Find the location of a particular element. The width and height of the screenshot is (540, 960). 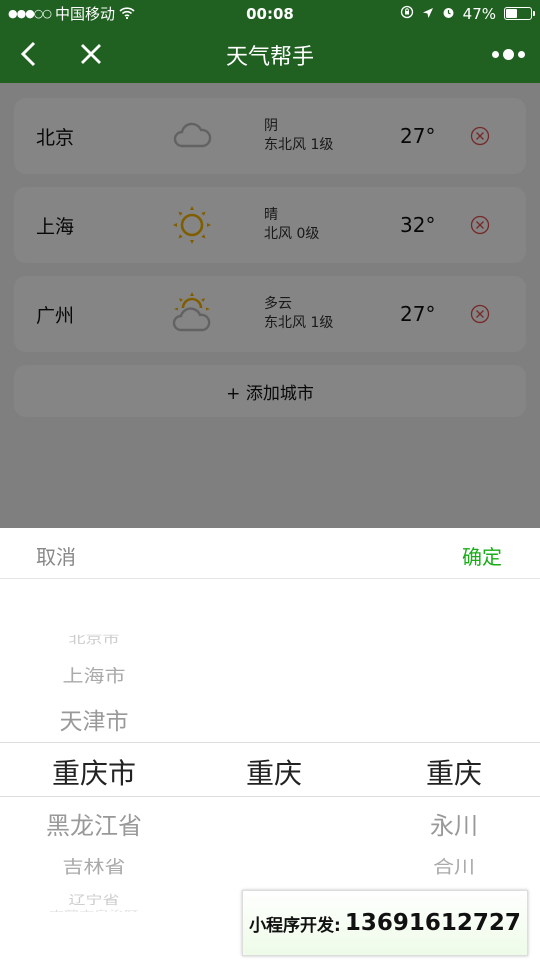

back-button is located at coordinates (29, 54).